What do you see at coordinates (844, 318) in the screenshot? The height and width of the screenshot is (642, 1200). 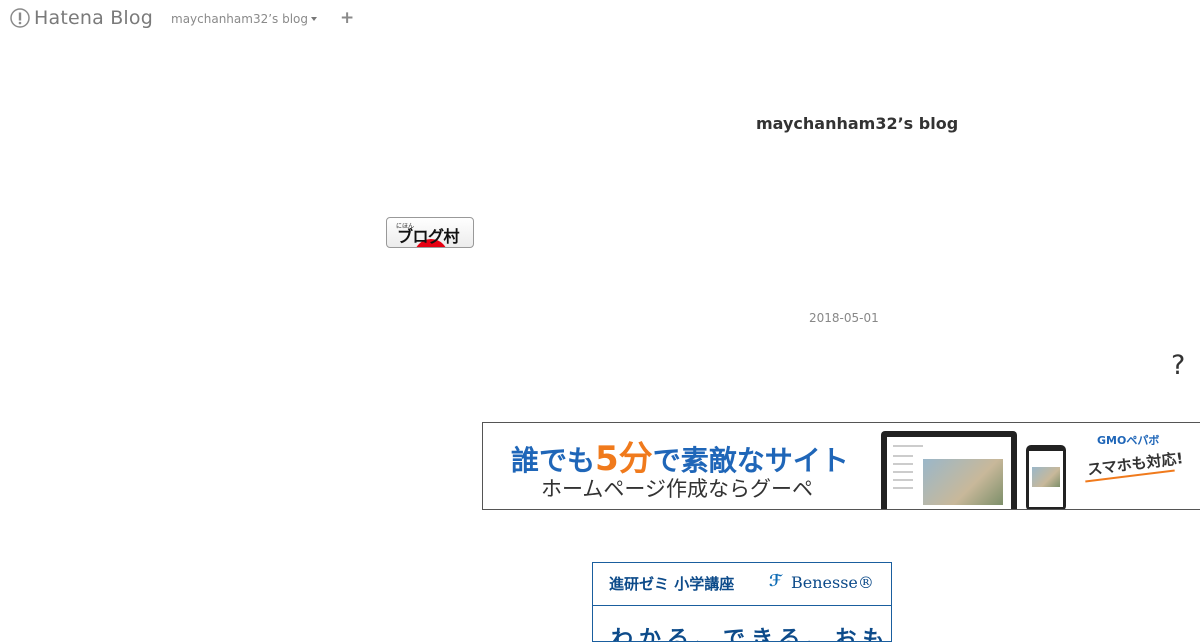 I see `post-date: 2018-05-01` at bounding box center [844, 318].